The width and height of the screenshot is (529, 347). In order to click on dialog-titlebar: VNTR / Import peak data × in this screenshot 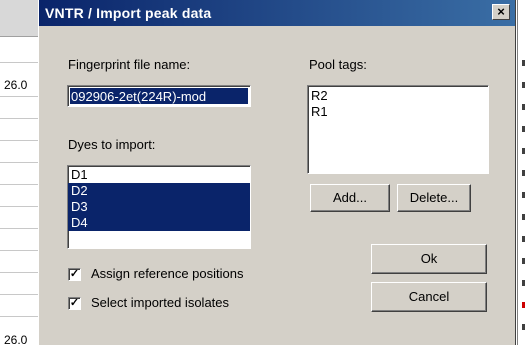, I will do `click(277, 13)`.